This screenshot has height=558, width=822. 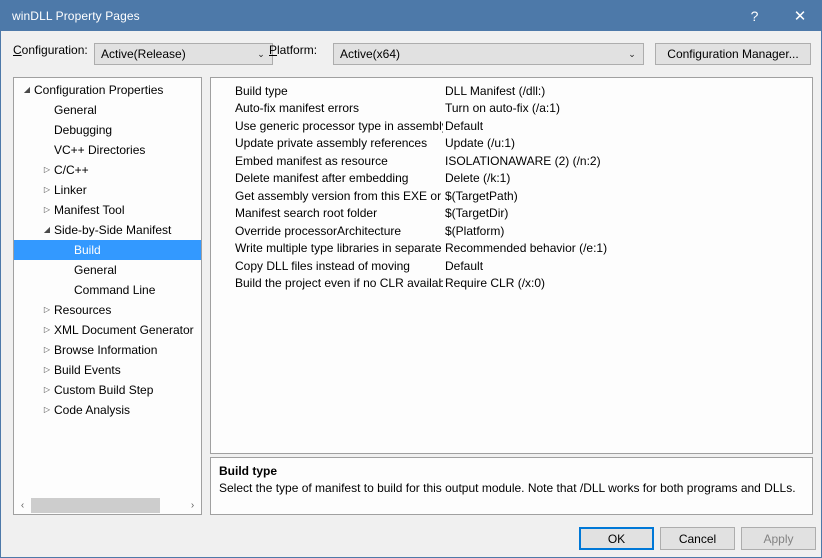 I want to click on cancel-button: Cancel, so click(x=697, y=538).